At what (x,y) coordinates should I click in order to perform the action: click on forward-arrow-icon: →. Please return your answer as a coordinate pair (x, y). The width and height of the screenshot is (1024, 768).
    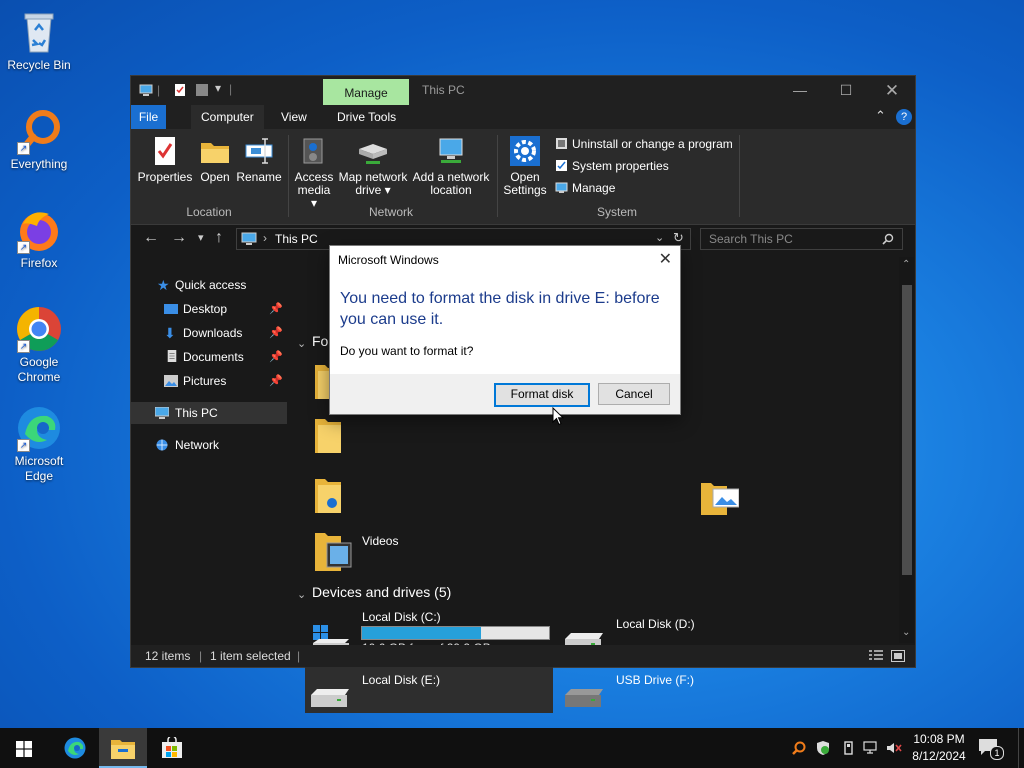
    Looking at the image, I should click on (179, 238).